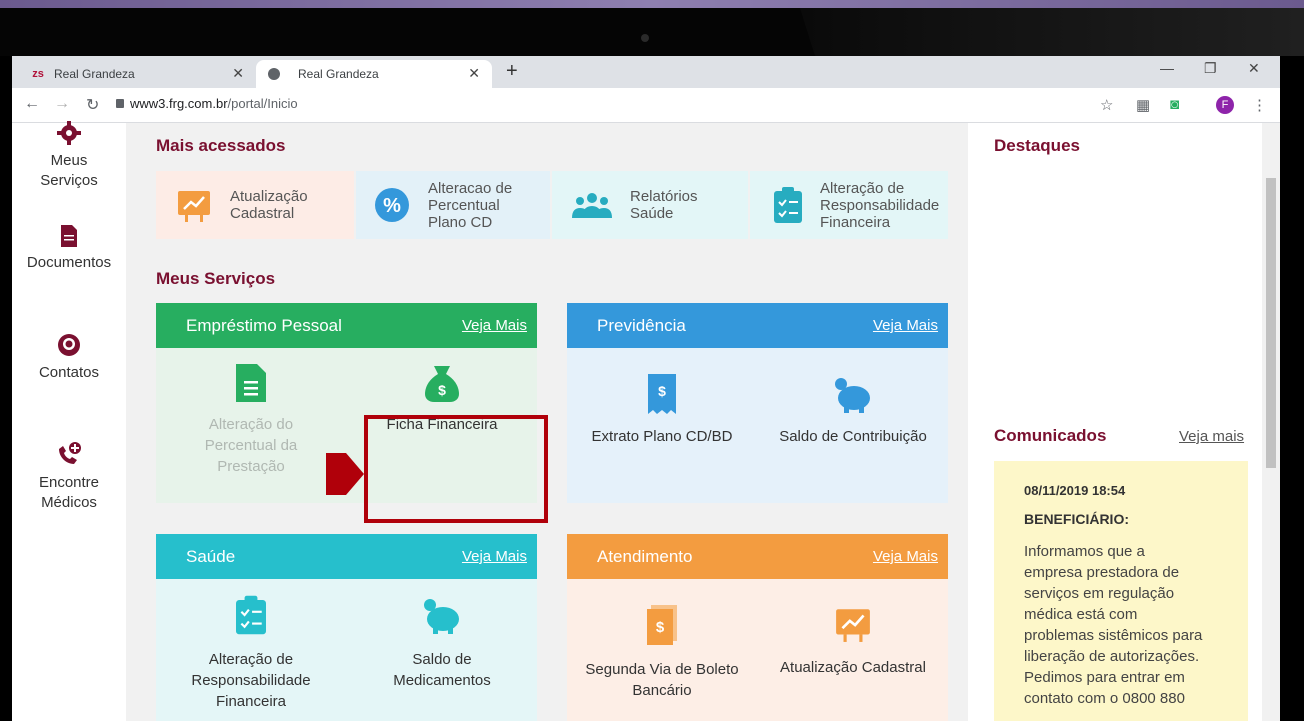 This screenshot has width=1304, height=721. I want to click on forward-icon: →, so click(62, 104).